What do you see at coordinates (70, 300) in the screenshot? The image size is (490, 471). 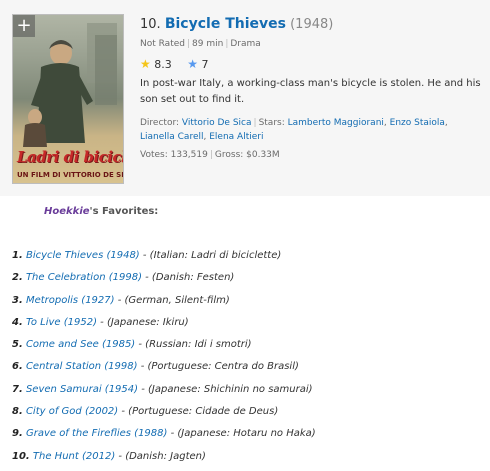 I see `favorite-movie-link: Metropolis (1927)` at bounding box center [70, 300].